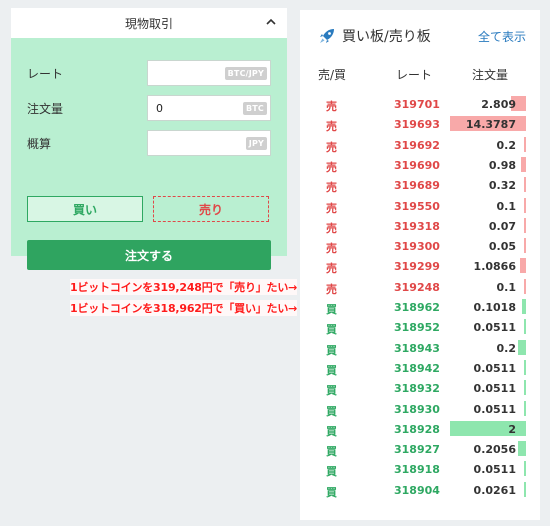 This screenshot has height=526, width=550. Describe the element at coordinates (209, 143) in the screenshot. I see `estimate-input: JPY` at that location.